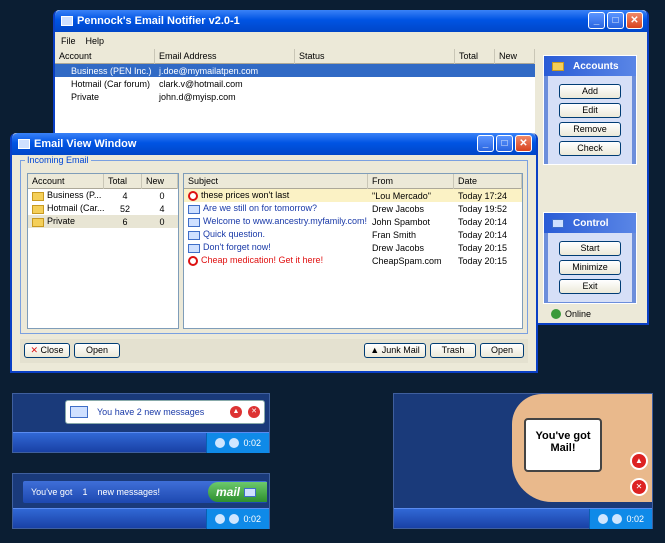 This screenshot has width=665, height=543. Describe the element at coordinates (596, 66) in the screenshot. I see `accounts-title: Accounts` at that location.